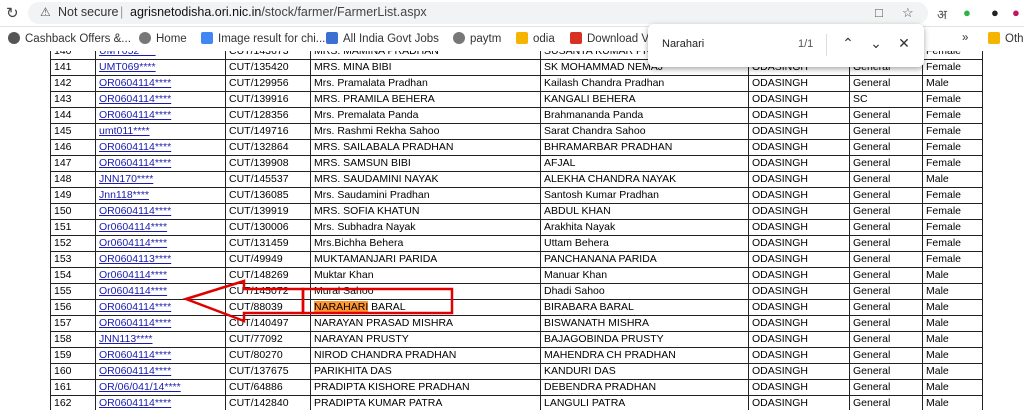  Describe the element at coordinates (610, 38) in the screenshot. I see `bookmark-download: Download Vi` at that location.